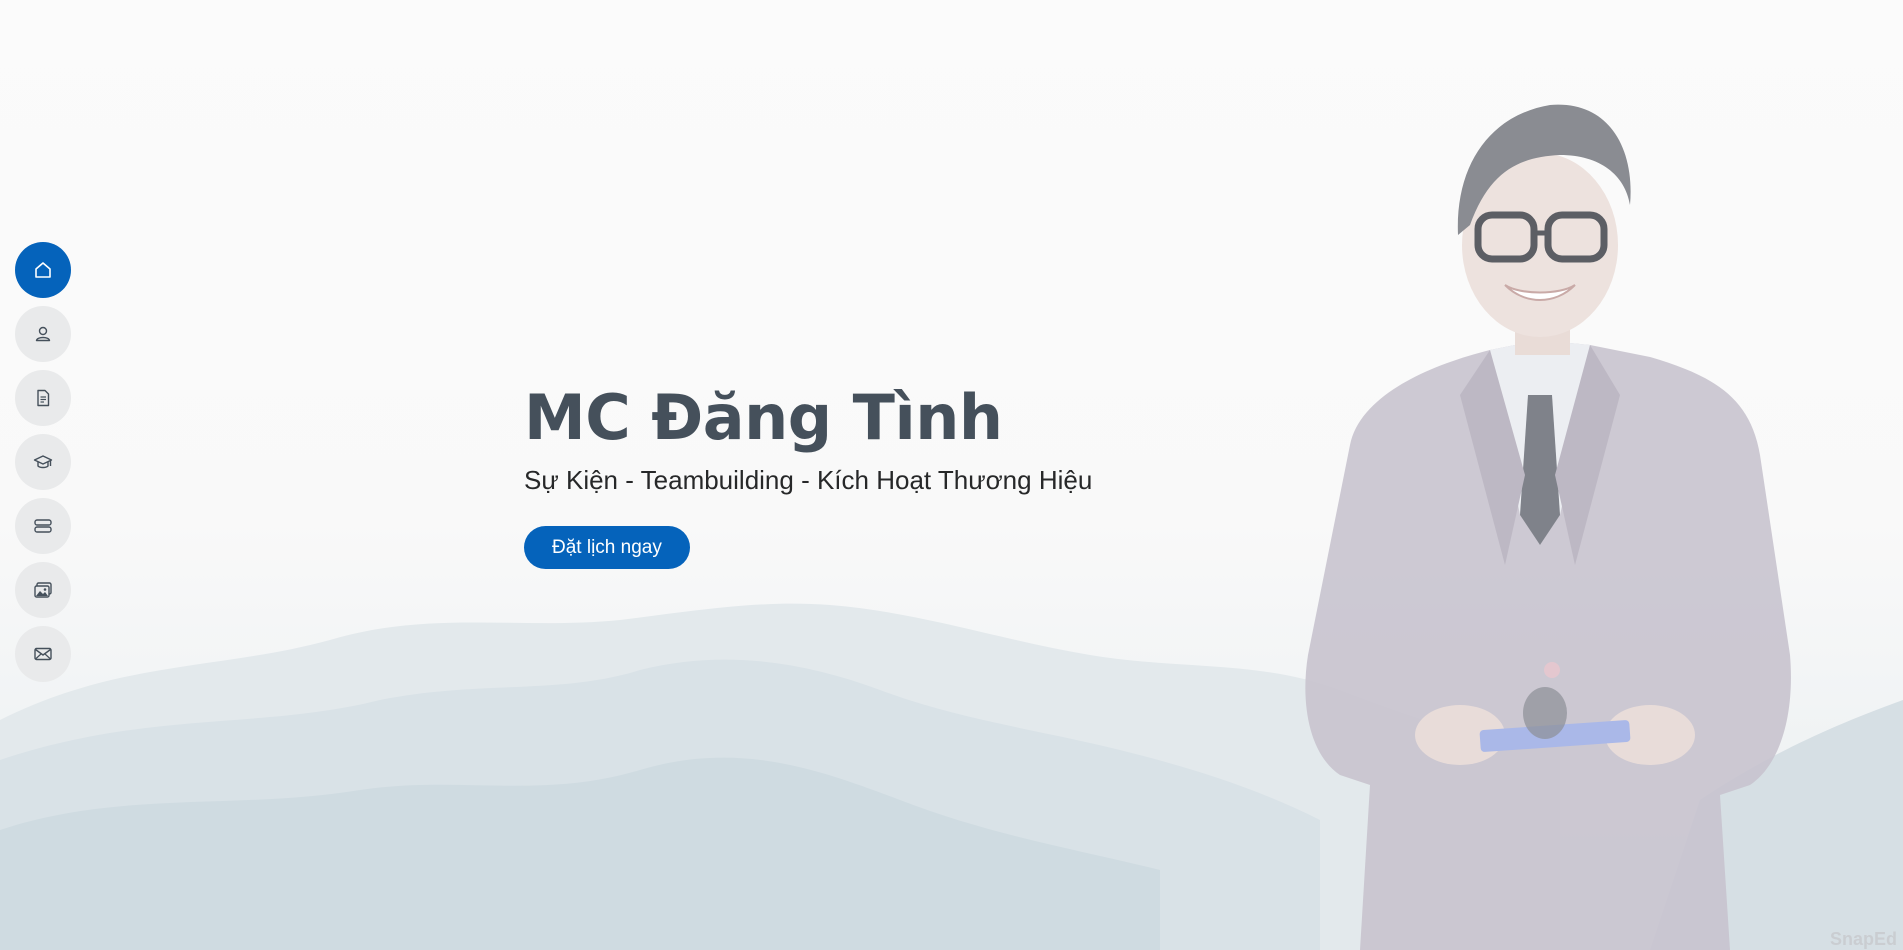 The height and width of the screenshot is (950, 1903). I want to click on envelope-icon, so click(43, 654).